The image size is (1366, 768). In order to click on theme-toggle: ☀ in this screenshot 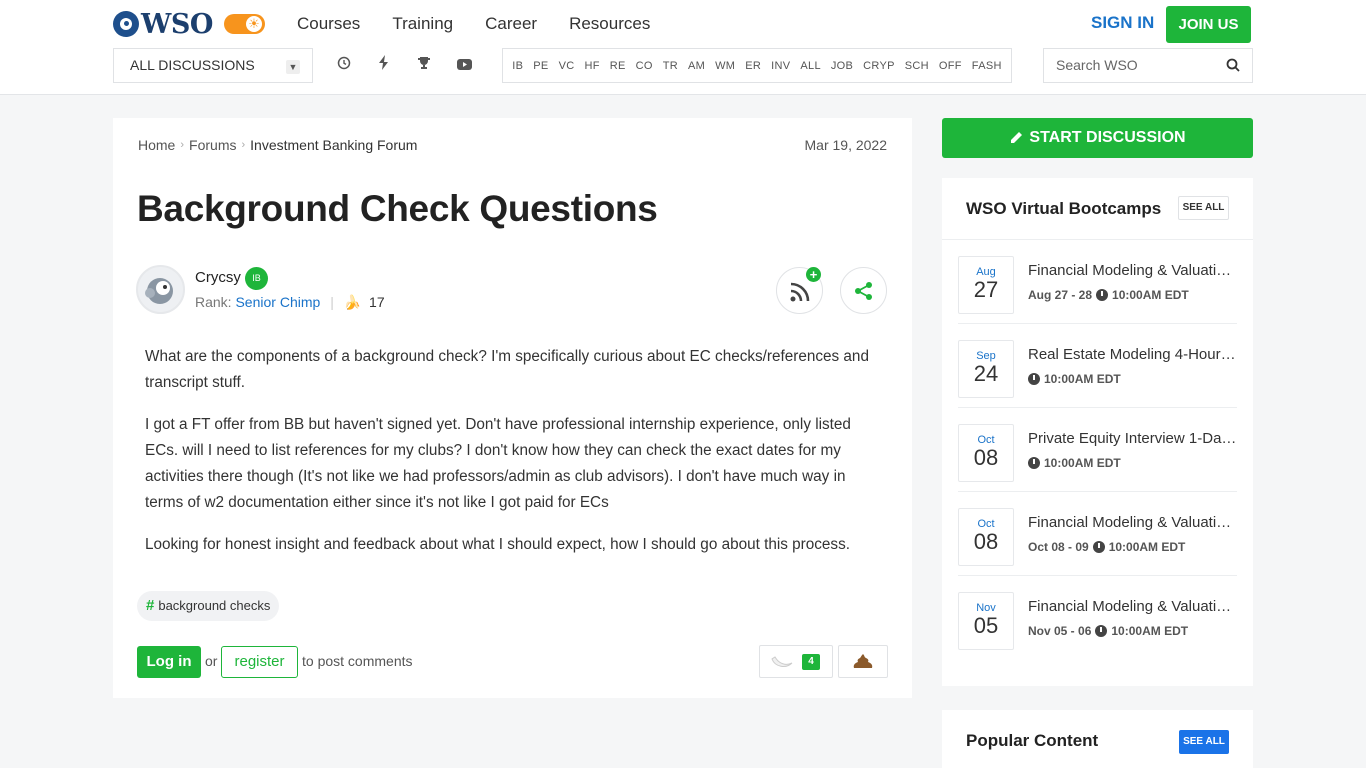, I will do `click(244, 24)`.